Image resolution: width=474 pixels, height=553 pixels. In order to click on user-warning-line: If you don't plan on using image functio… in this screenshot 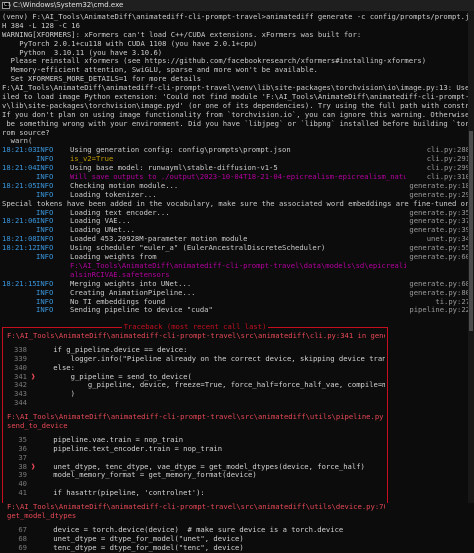, I will do `click(236, 114)`.